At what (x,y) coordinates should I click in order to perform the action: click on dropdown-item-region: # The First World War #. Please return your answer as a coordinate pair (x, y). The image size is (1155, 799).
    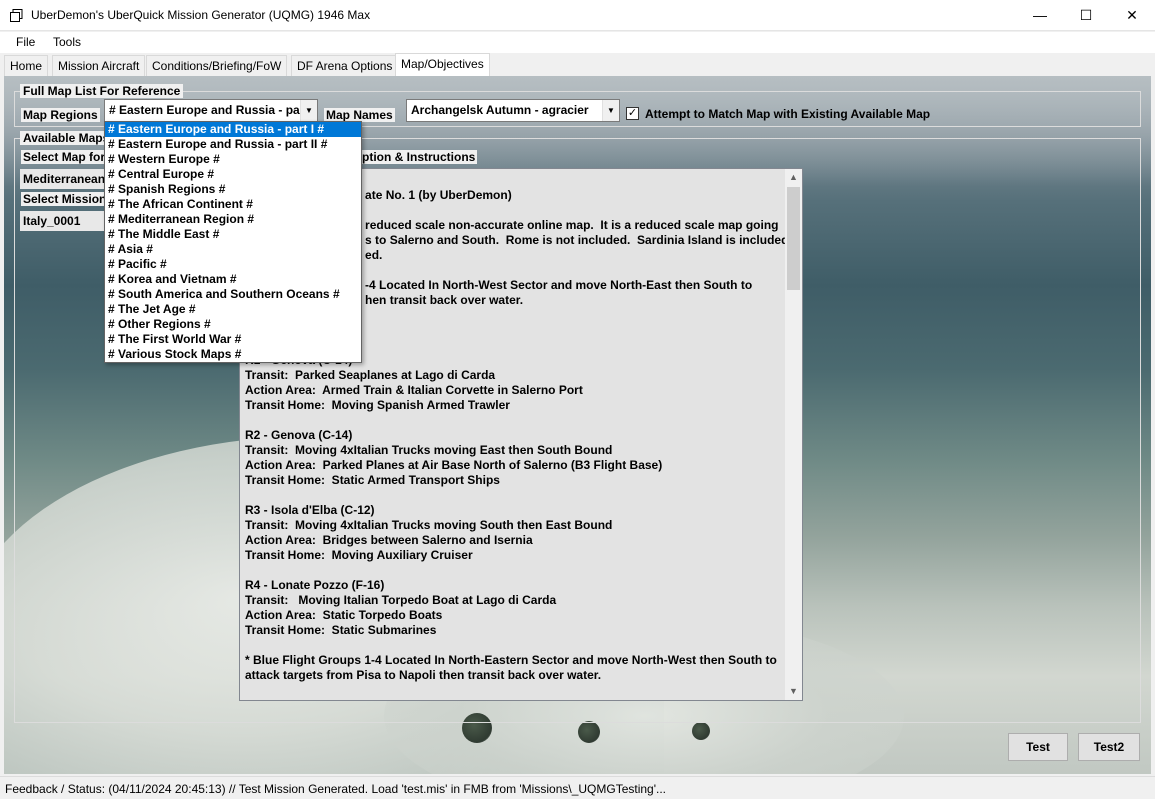
    Looking at the image, I should click on (233, 339).